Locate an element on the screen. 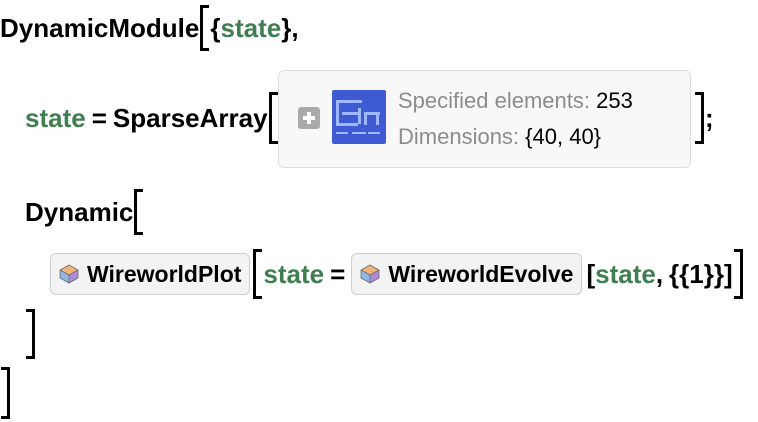 The image size is (758, 422). dimensions-row: Dimensions: {40, 40} is located at coordinates (499, 137).